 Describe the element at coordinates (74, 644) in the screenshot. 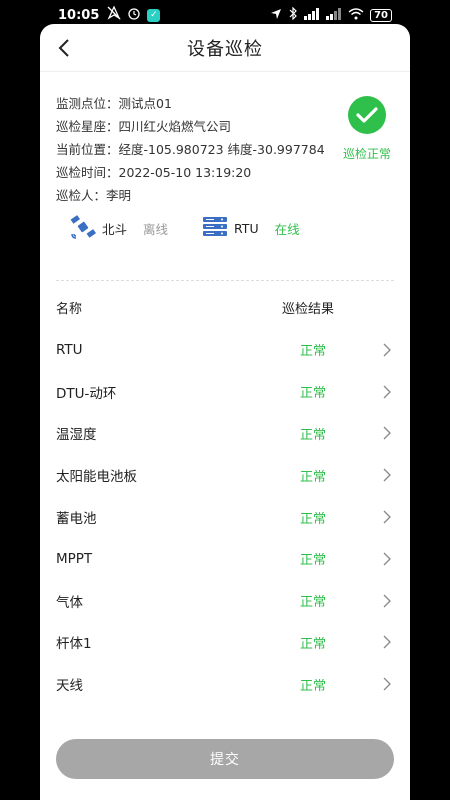

I see `item-name: 杆体1` at that location.